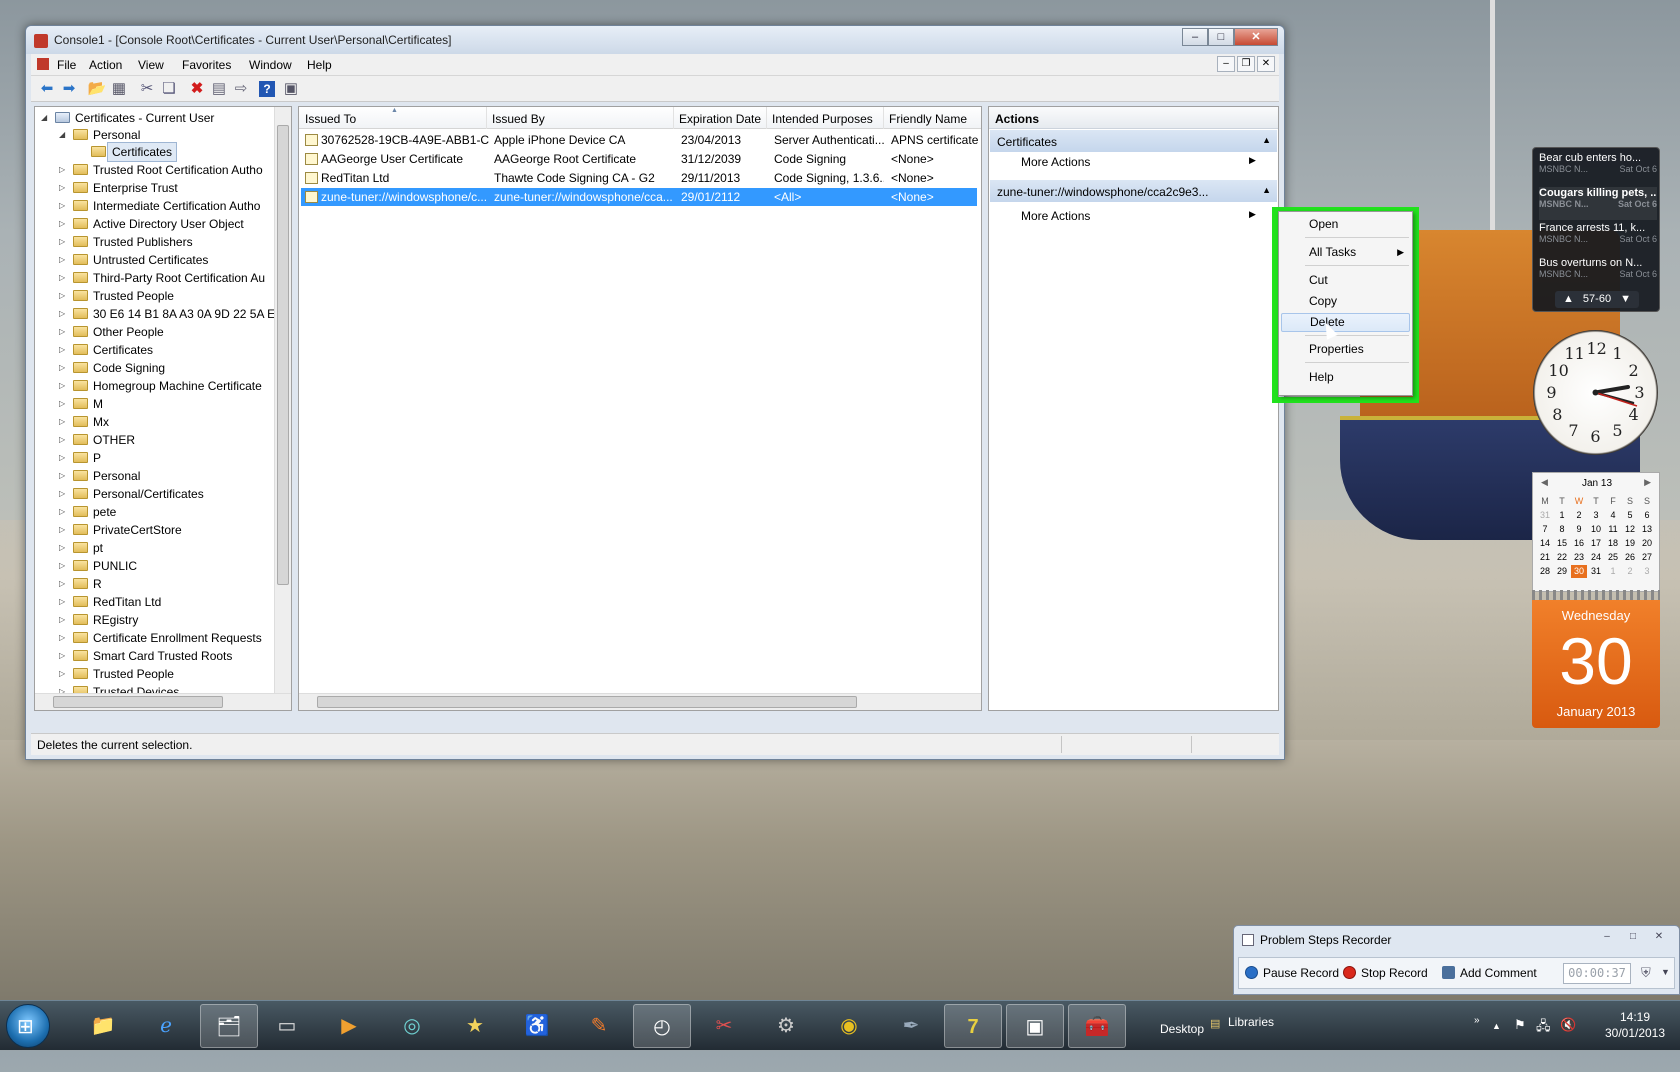 Image resolution: width=1680 pixels, height=1072 pixels. What do you see at coordinates (1598, 273) in the screenshot?
I see `news-item: Bus overturns on N... MSNBC N... Sat Oct 6` at bounding box center [1598, 273].